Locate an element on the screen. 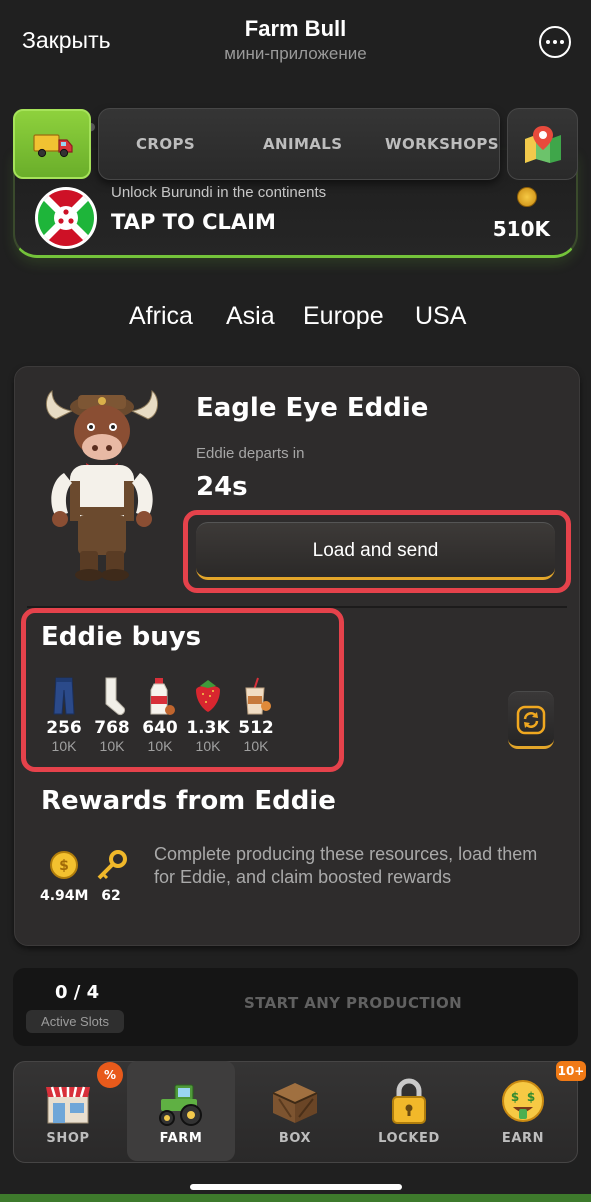  rewards-title: Rewards from Eddie is located at coordinates (188, 801).